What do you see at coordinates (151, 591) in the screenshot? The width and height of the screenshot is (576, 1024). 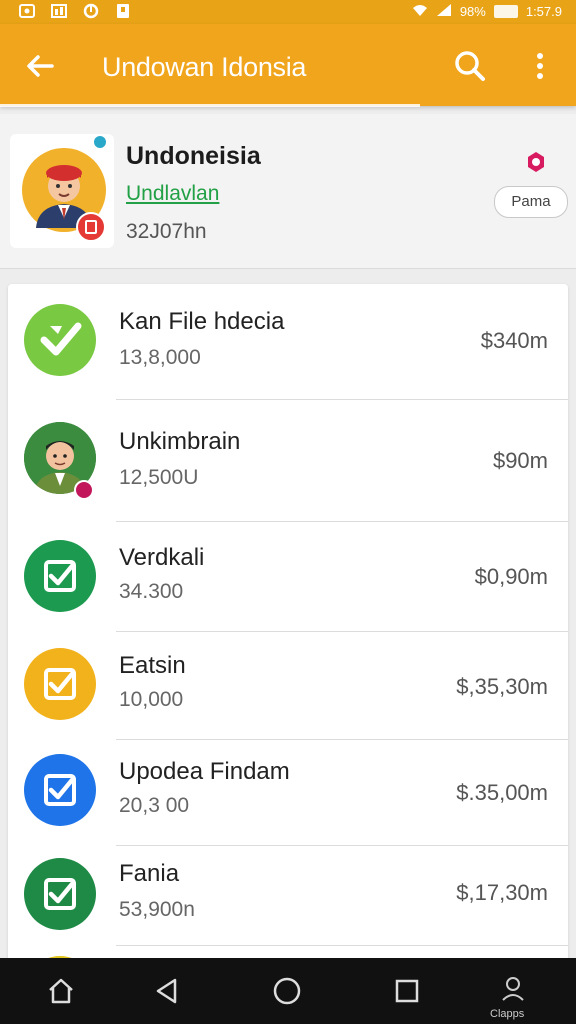 I see `list-item-count: 34.300` at bounding box center [151, 591].